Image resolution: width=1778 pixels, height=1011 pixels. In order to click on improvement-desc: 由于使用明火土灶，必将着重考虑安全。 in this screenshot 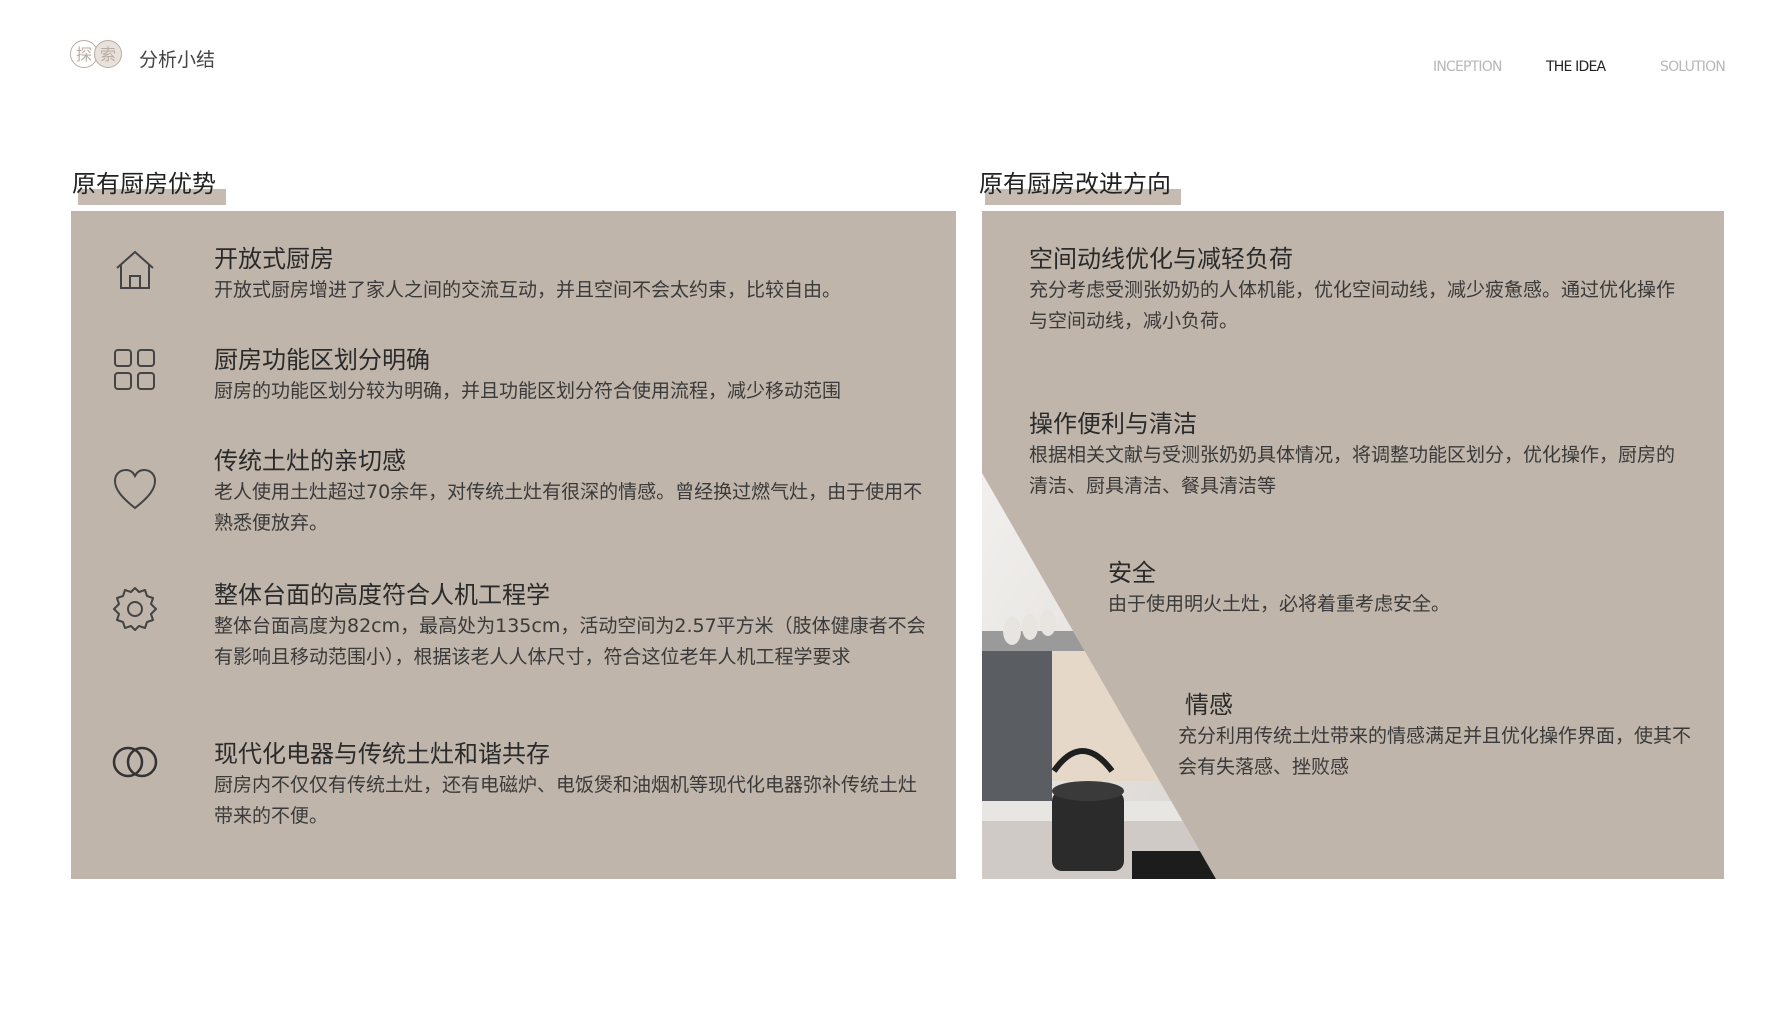, I will do `click(1279, 604)`.